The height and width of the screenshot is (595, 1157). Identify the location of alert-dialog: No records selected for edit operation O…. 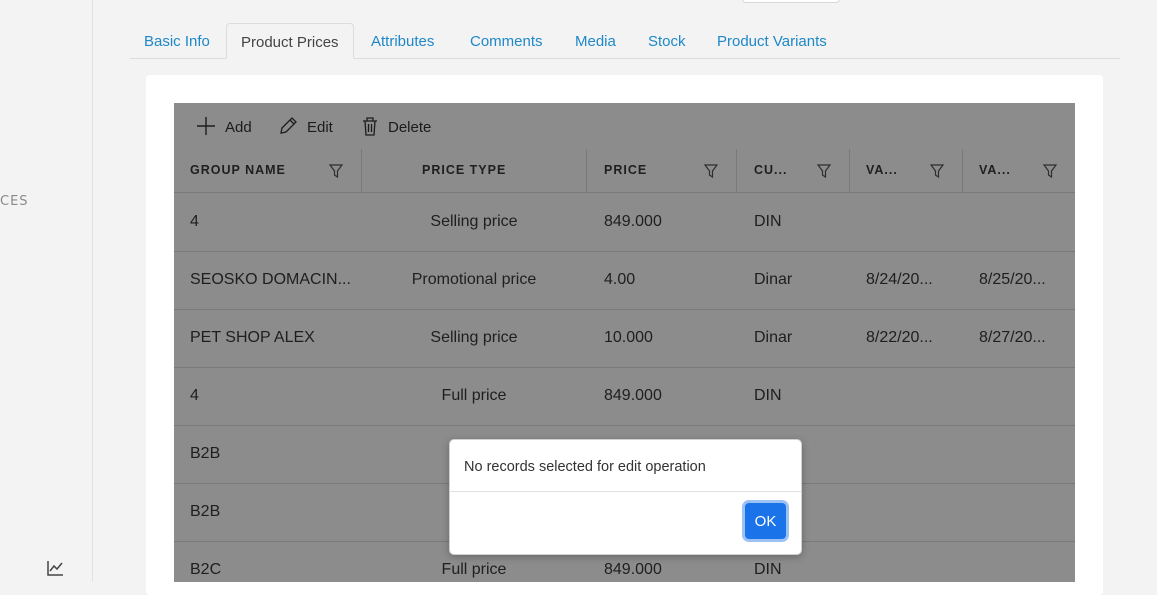
(625, 497).